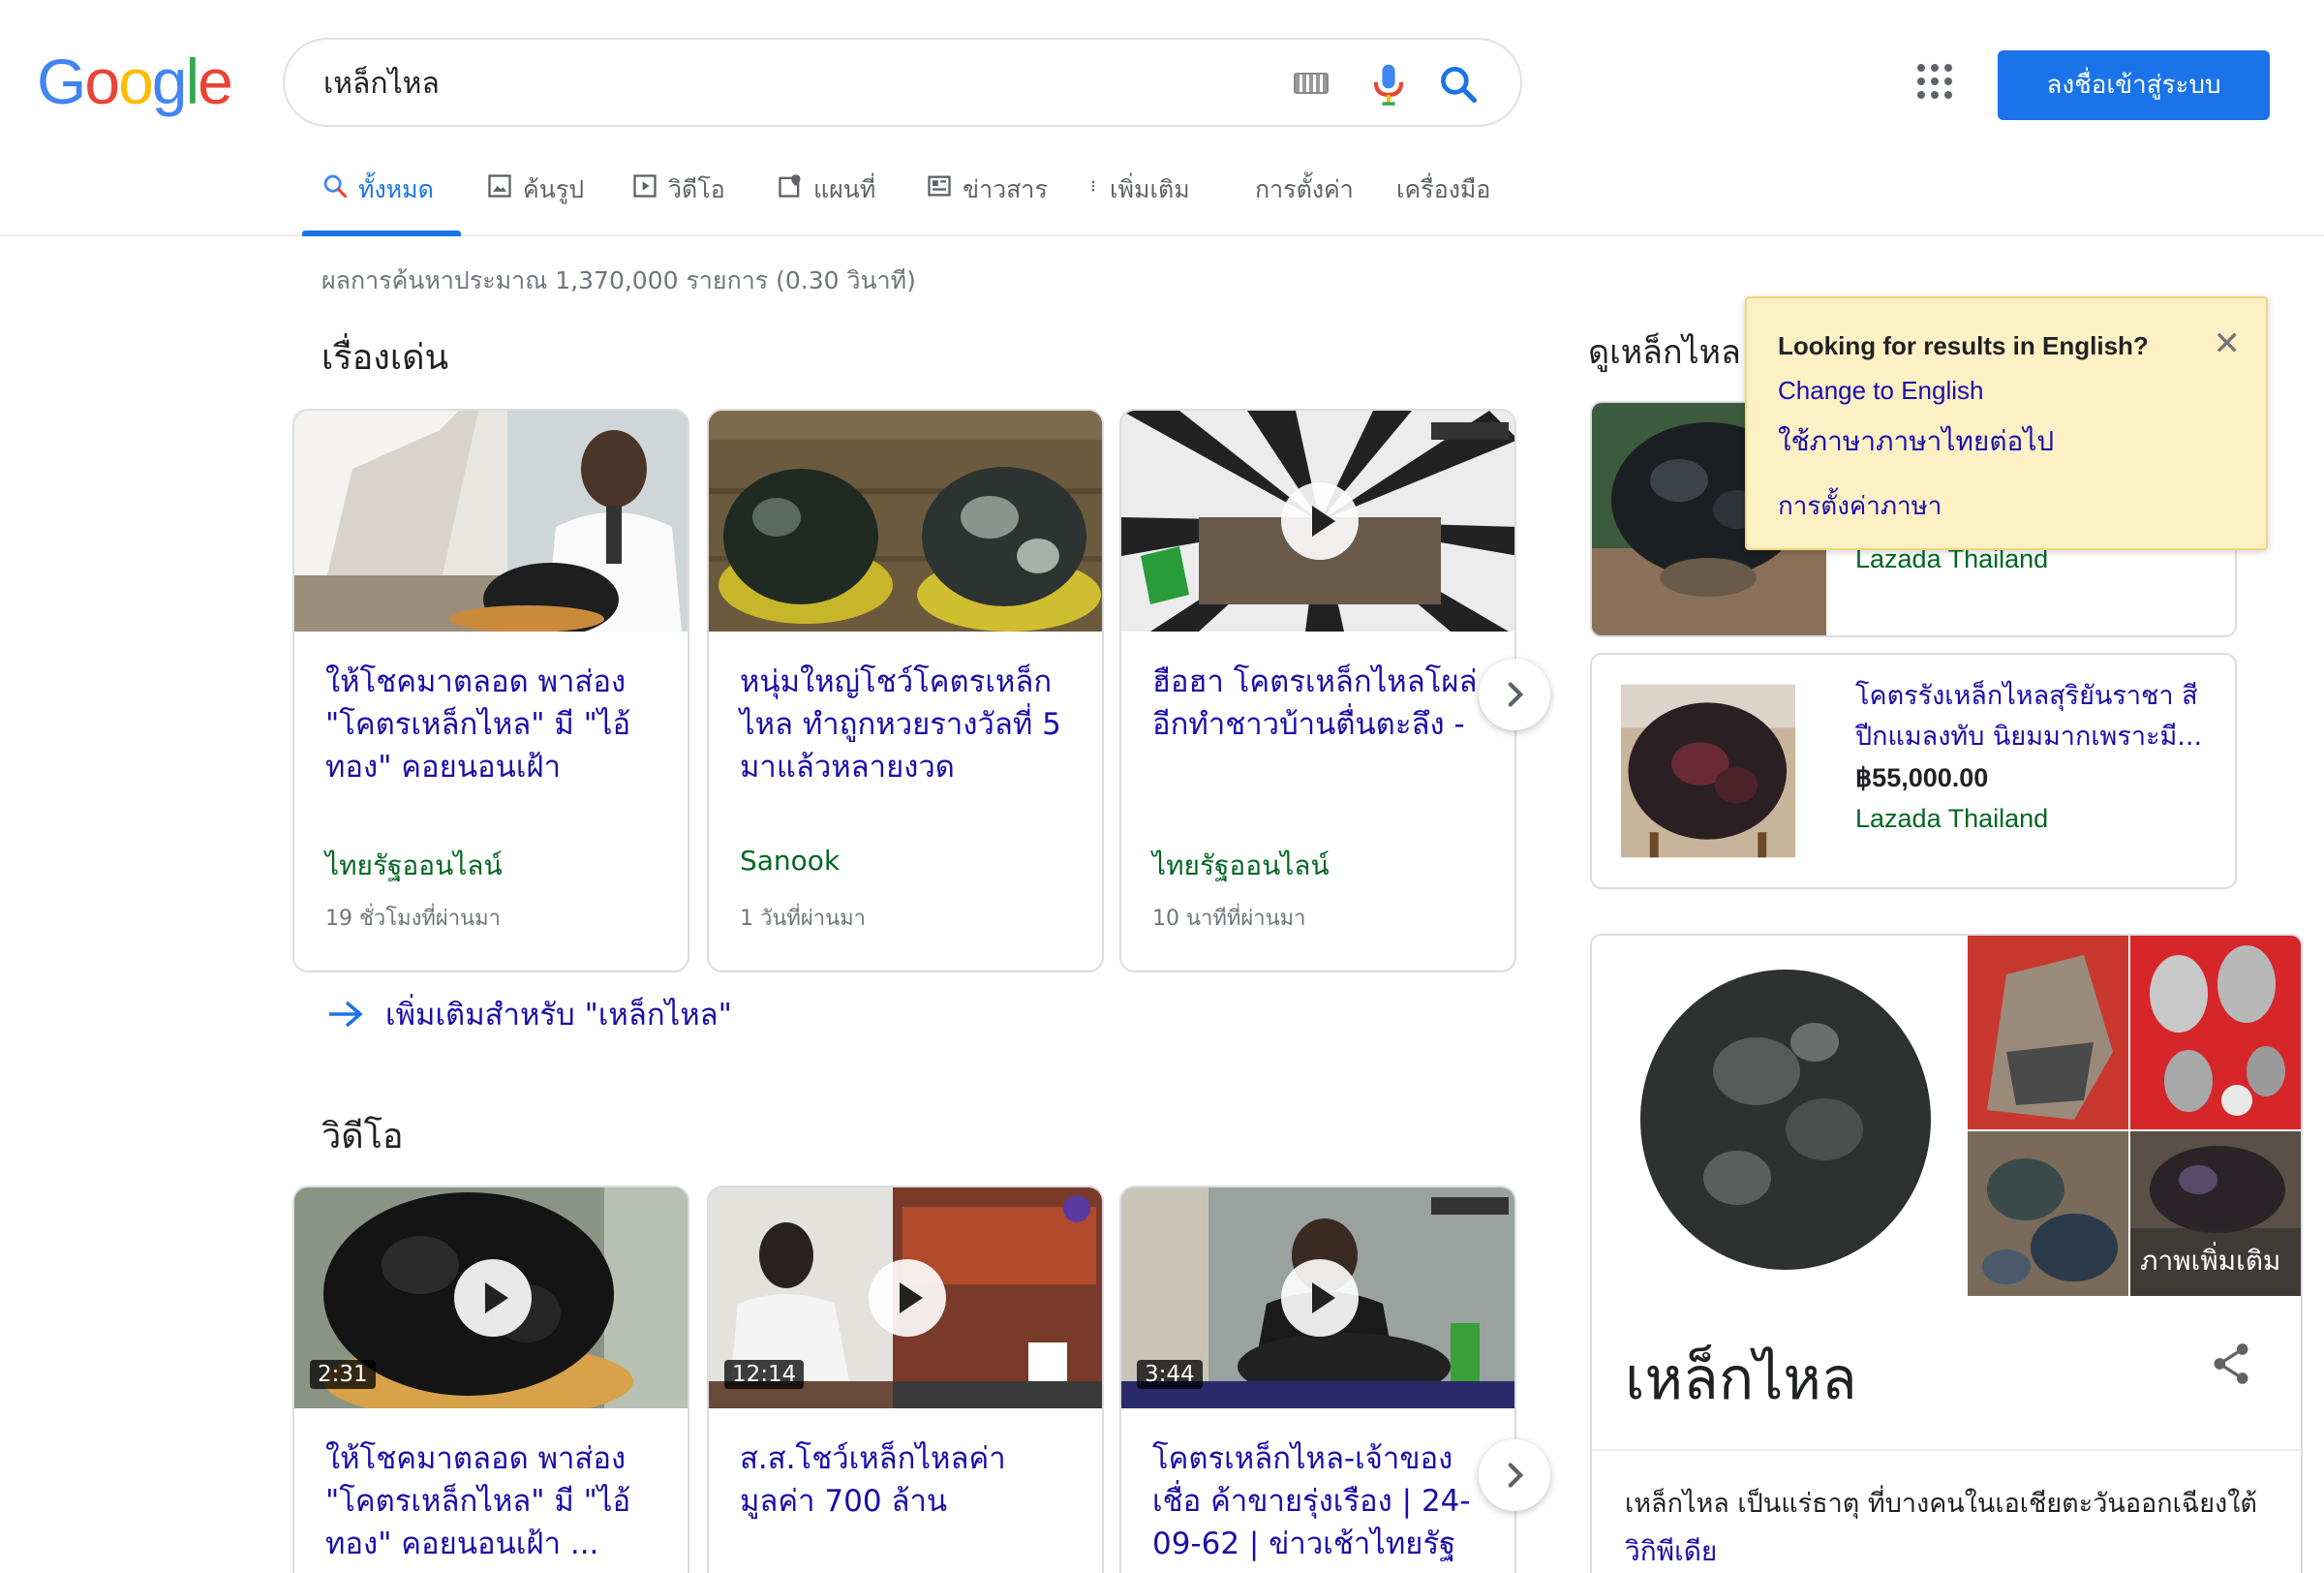  Describe the element at coordinates (2134, 85) in the screenshot. I see `signin-button: ลงชื่อเข้าสู่ระบบ` at that location.